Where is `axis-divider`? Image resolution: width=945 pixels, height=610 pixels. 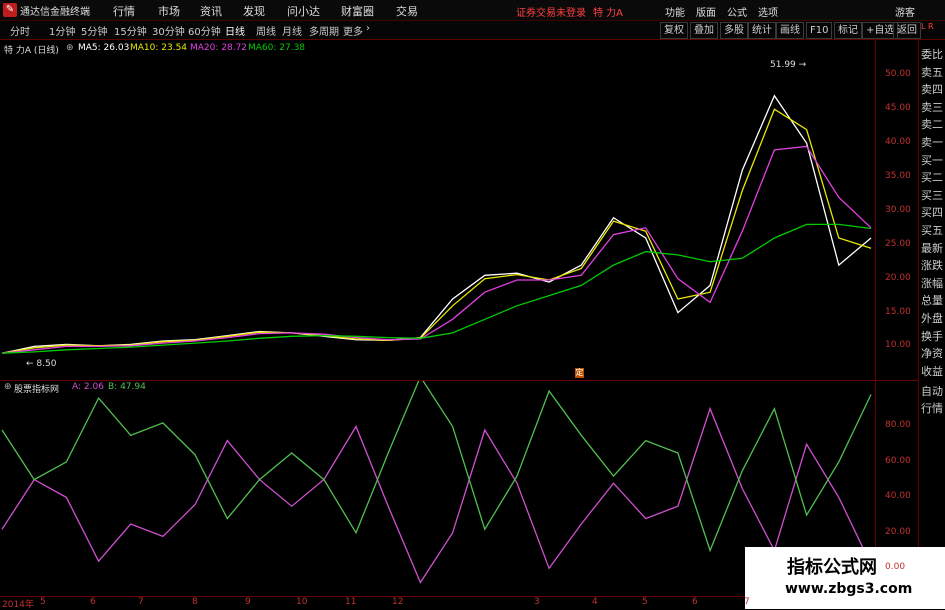
axis-divider is located at coordinates (875, 318).